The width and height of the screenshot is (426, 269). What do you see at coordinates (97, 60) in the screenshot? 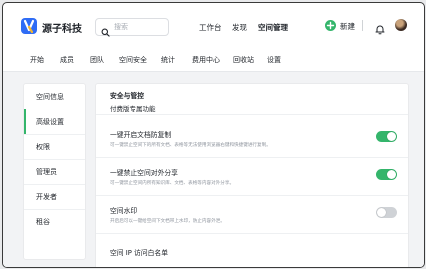
I see `tab-teams: 团队` at bounding box center [97, 60].